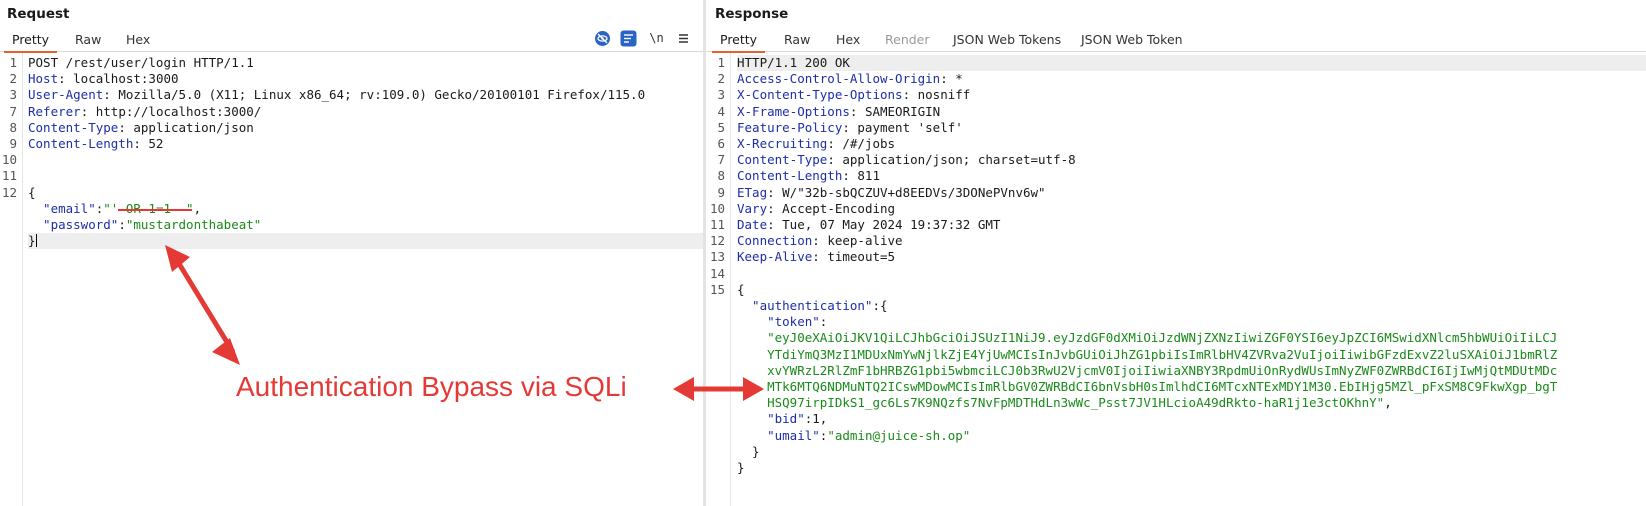 The height and width of the screenshot is (506, 1646). What do you see at coordinates (205, 307) in the screenshot?
I see `request-arrow` at bounding box center [205, 307].